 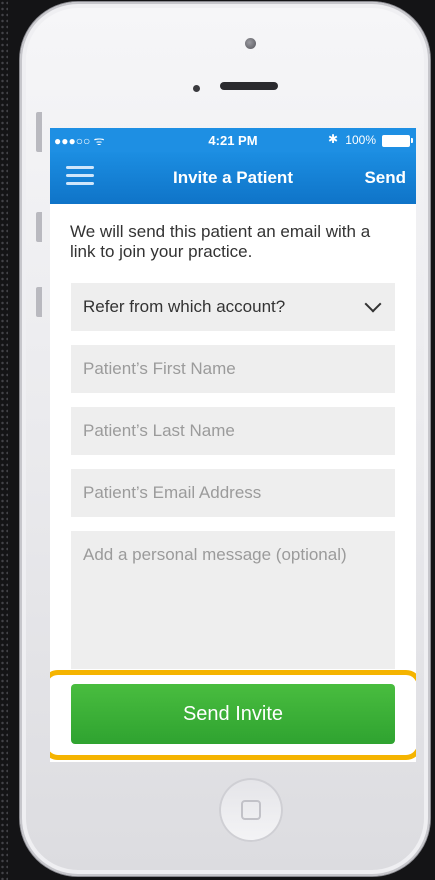 I want to click on first-name-field: Patient’s First Name, so click(x=233, y=369).